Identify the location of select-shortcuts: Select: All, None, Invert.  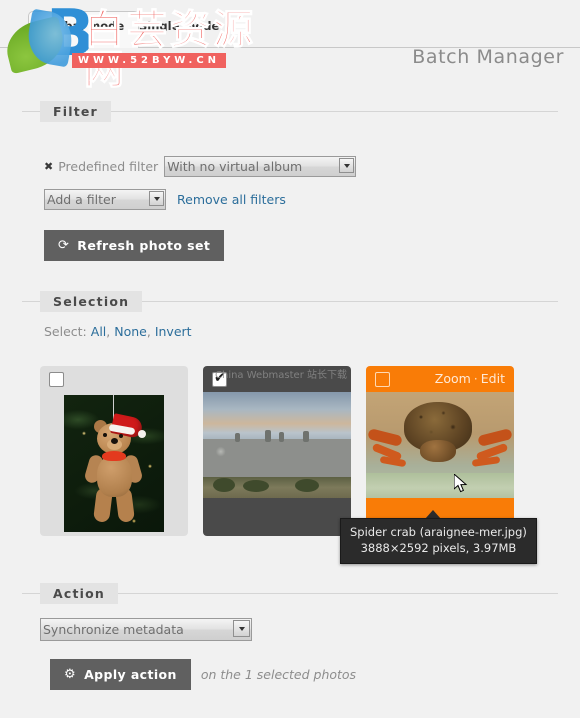
(301, 331).